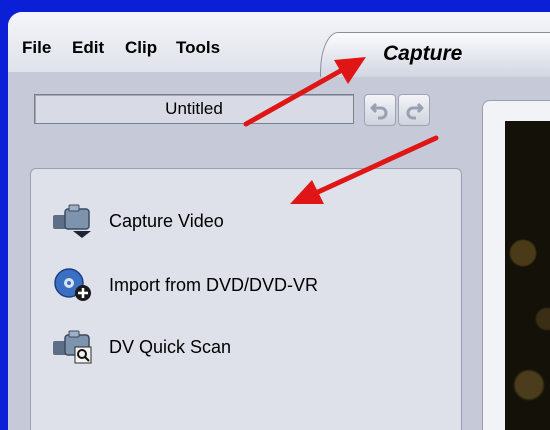  I want to click on undo-button, so click(380, 110).